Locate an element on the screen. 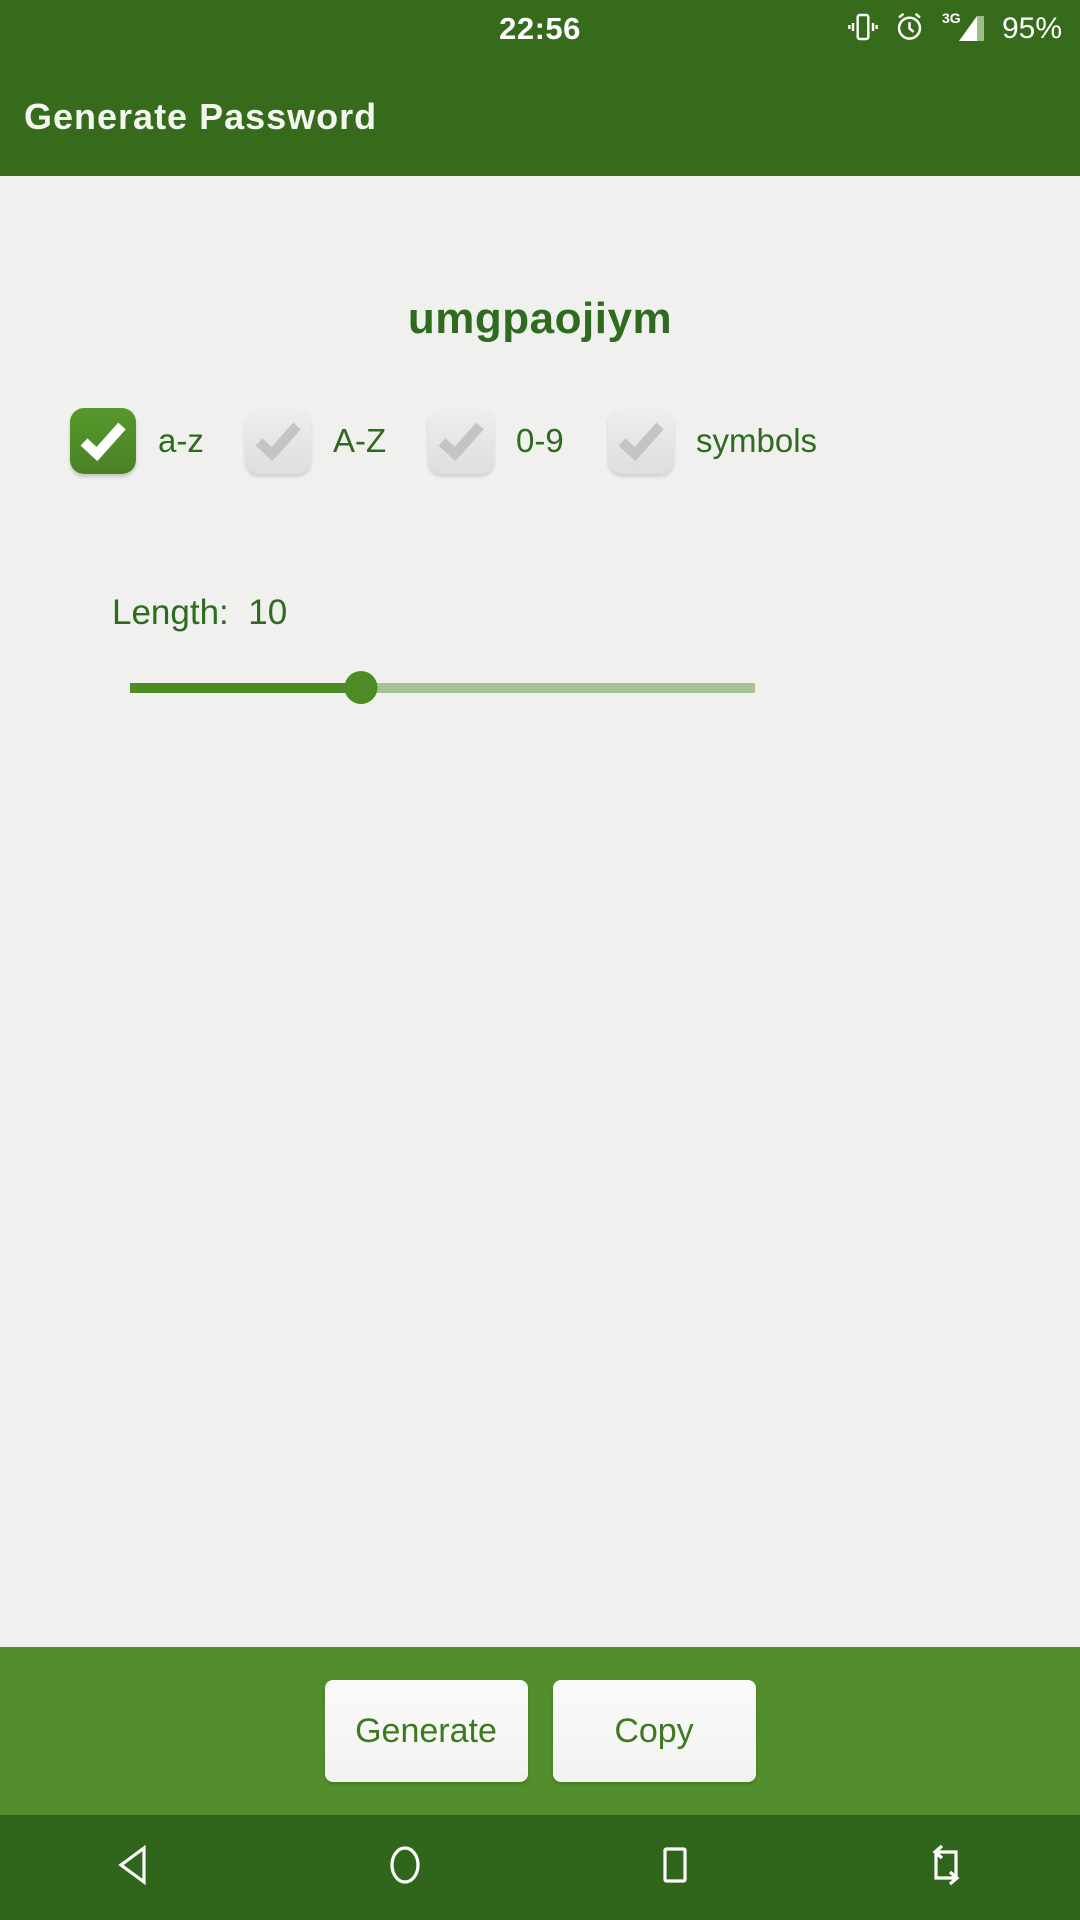  generate-button: Generate is located at coordinates (426, 1731).